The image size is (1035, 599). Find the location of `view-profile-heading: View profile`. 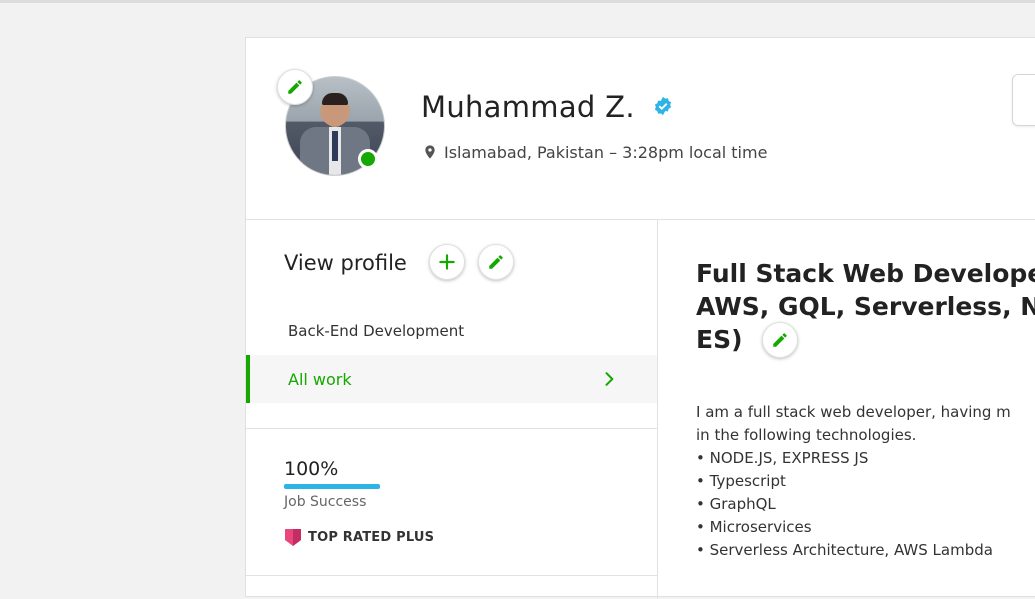

view-profile-heading: View profile is located at coordinates (345, 263).